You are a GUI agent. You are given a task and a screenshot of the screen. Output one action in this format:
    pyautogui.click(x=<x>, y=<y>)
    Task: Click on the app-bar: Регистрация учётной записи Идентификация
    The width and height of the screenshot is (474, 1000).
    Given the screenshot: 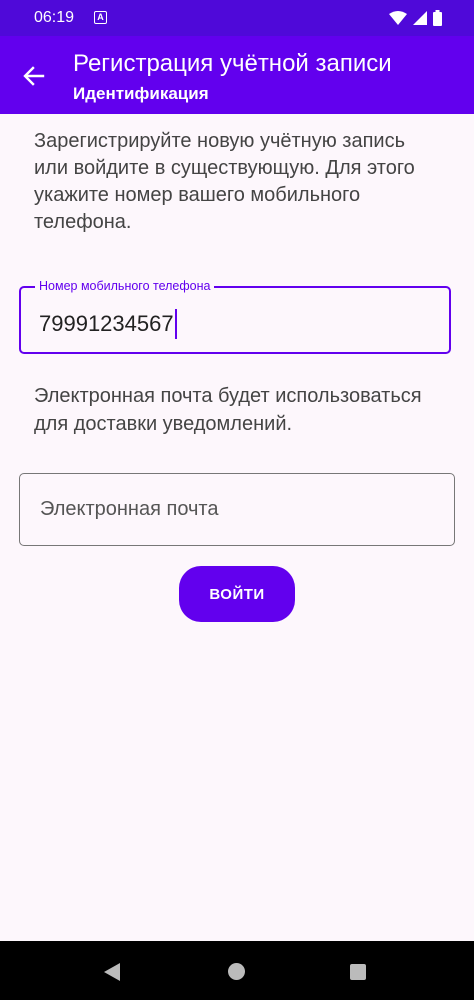 What is the action you would take?
    pyautogui.click(x=237, y=75)
    